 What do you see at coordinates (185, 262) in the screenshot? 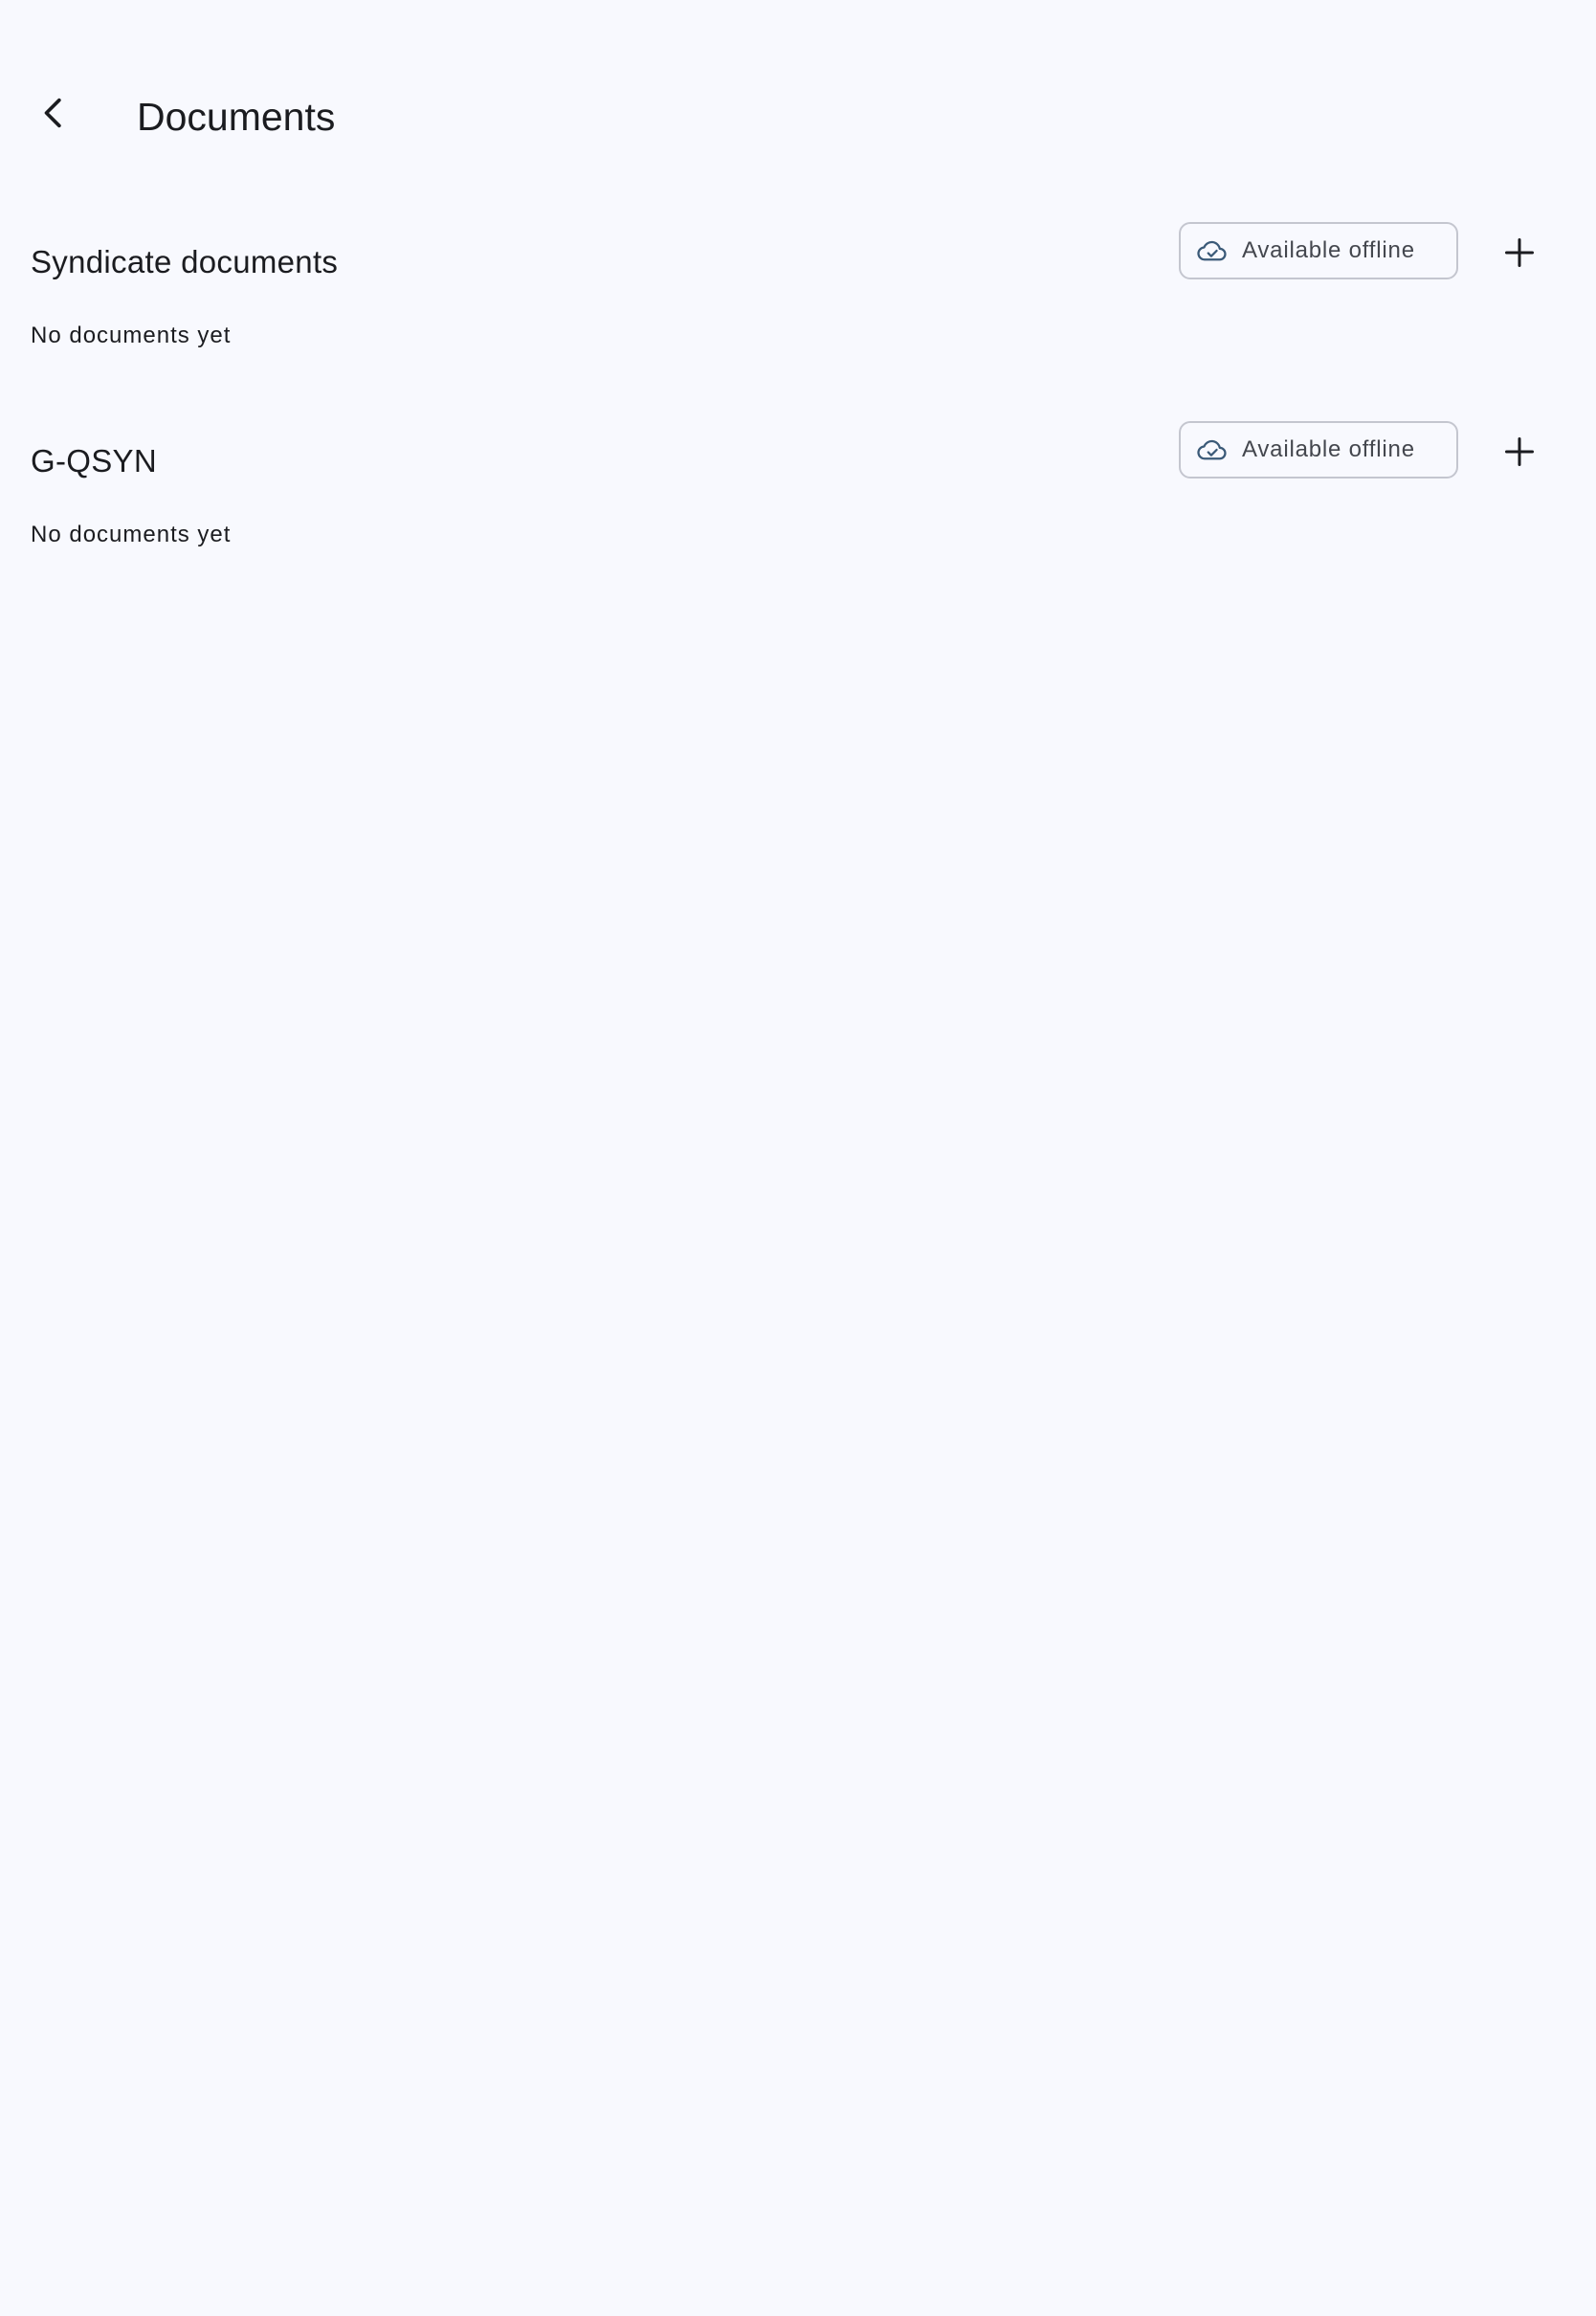
I see `section-title: Syndicate documents` at bounding box center [185, 262].